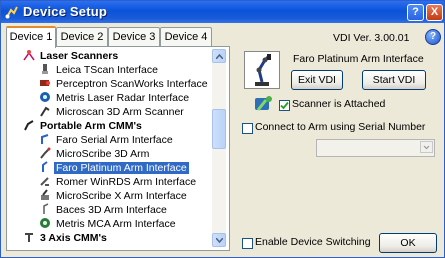 Image resolution: width=445 pixels, height=258 pixels. Describe the element at coordinates (313, 242) in the screenshot. I see `device-switching-label: Enable Device Switching` at that location.